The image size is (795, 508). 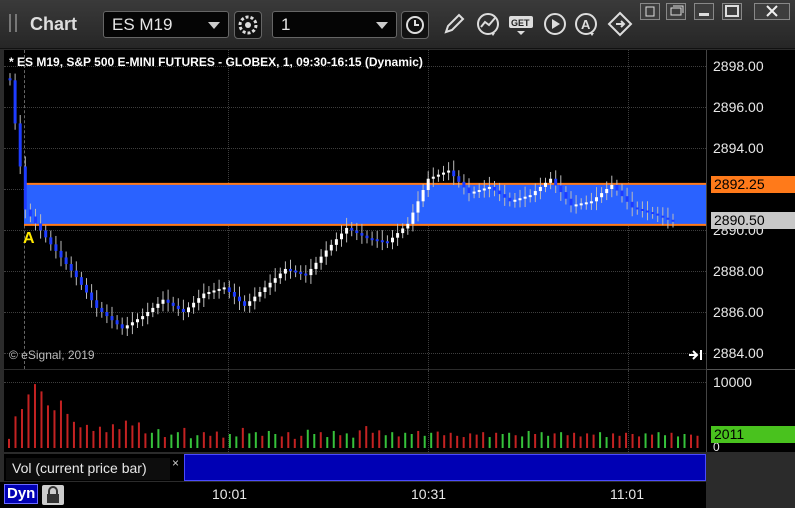 I want to click on volume-plot, so click(x=355, y=411).